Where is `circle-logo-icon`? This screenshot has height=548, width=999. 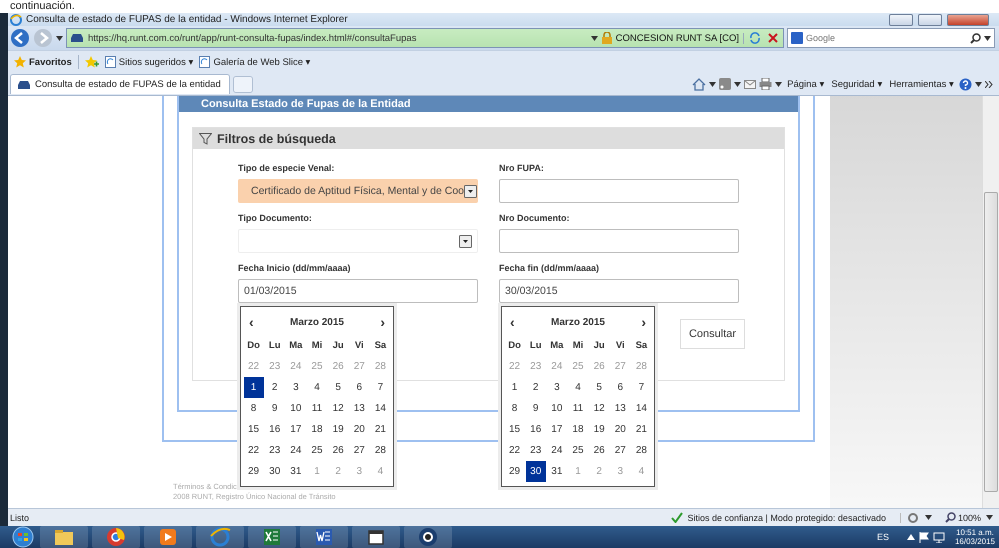
circle-logo-icon is located at coordinates (116, 537).